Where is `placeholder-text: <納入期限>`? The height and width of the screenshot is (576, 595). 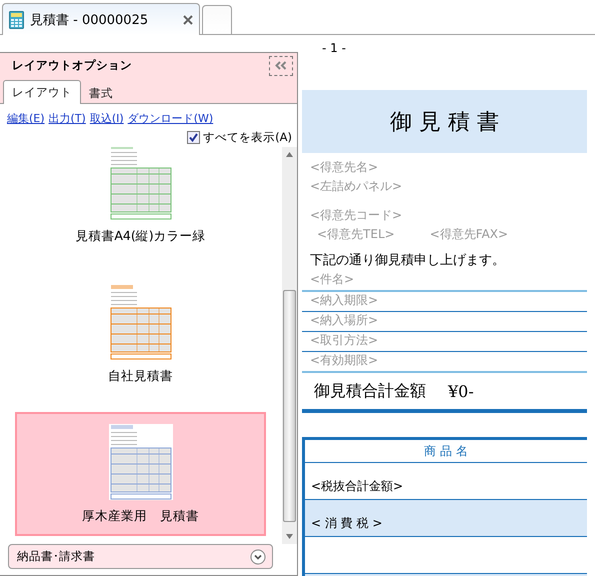
placeholder-text: <納入期限> is located at coordinates (343, 300).